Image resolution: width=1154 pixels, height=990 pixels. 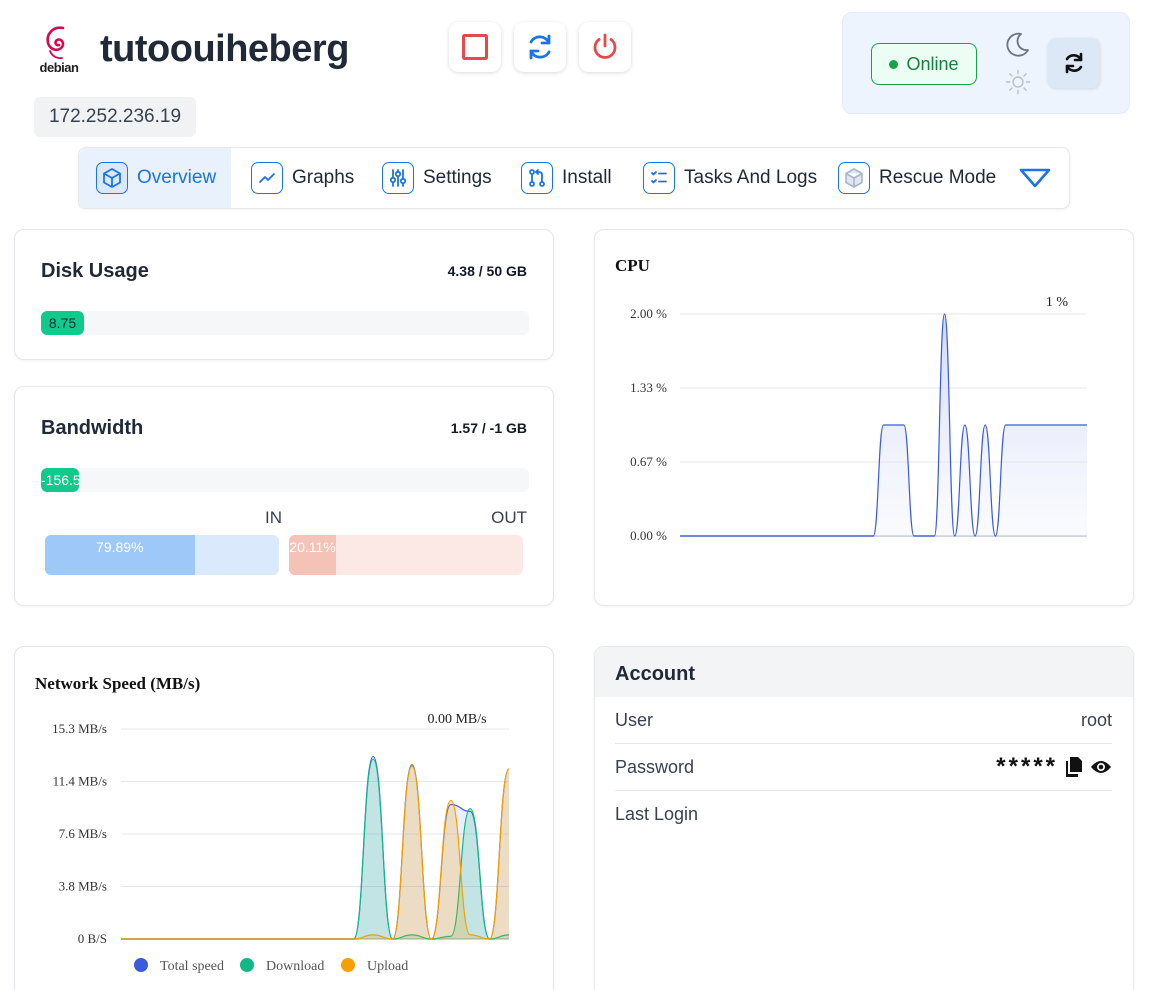 I want to click on legend-label: Total speed, so click(x=192, y=966).